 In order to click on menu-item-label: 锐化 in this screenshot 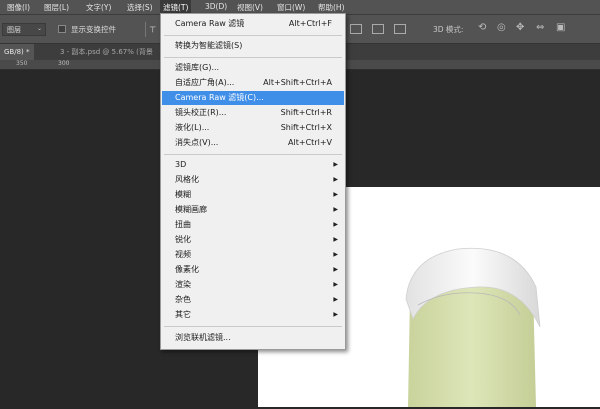, I will do `click(183, 239)`.